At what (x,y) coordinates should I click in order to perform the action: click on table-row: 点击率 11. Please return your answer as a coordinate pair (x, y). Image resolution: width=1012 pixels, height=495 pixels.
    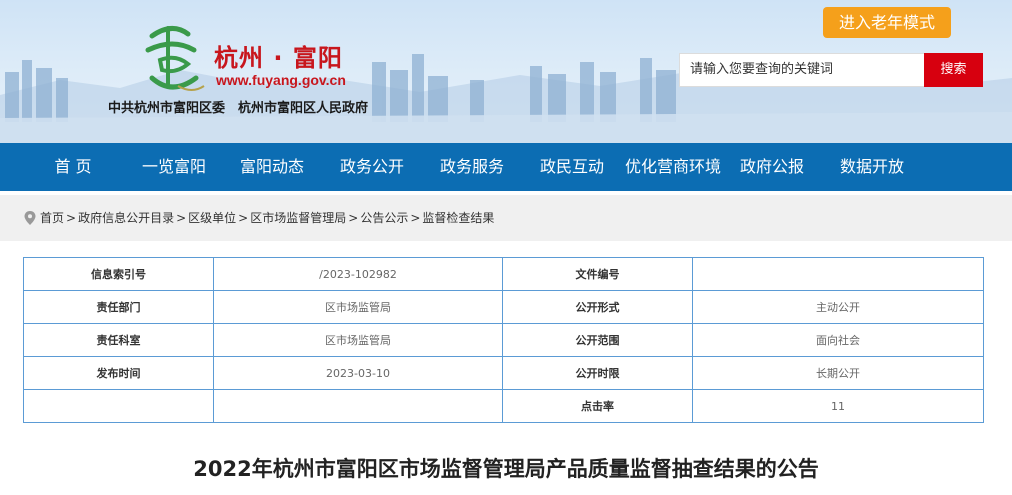
    Looking at the image, I should click on (503, 406).